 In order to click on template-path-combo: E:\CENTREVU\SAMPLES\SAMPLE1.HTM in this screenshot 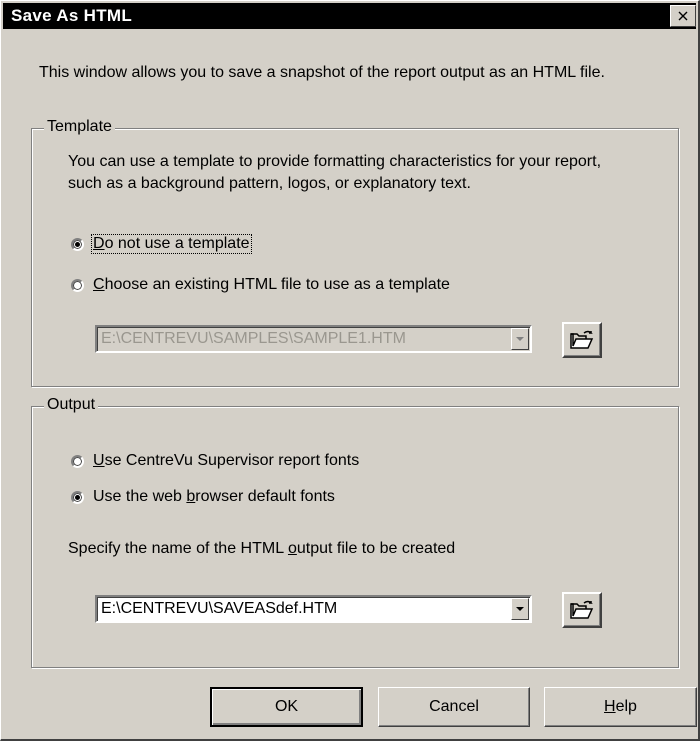, I will do `click(313, 339)`.